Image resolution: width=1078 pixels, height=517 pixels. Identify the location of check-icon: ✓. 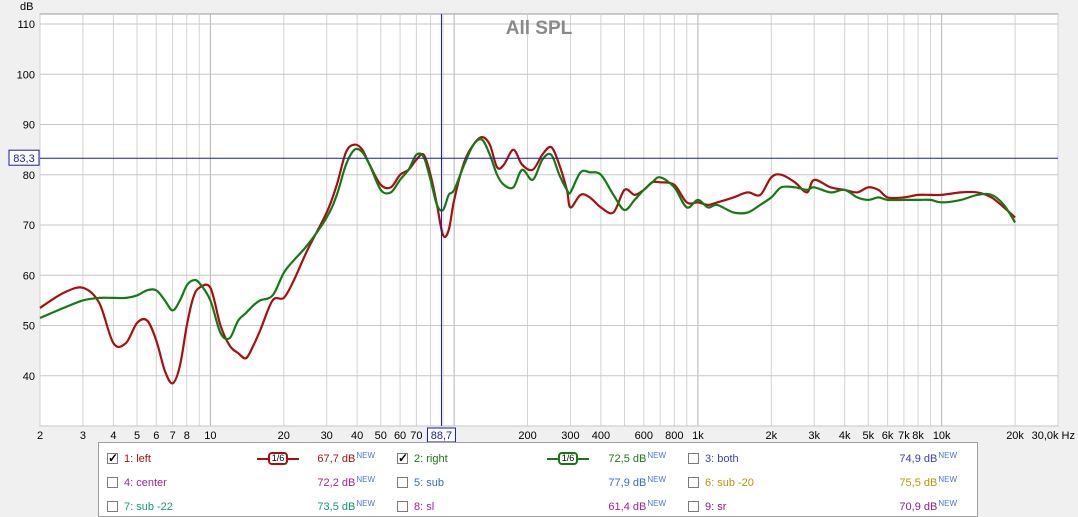
(403, 458).